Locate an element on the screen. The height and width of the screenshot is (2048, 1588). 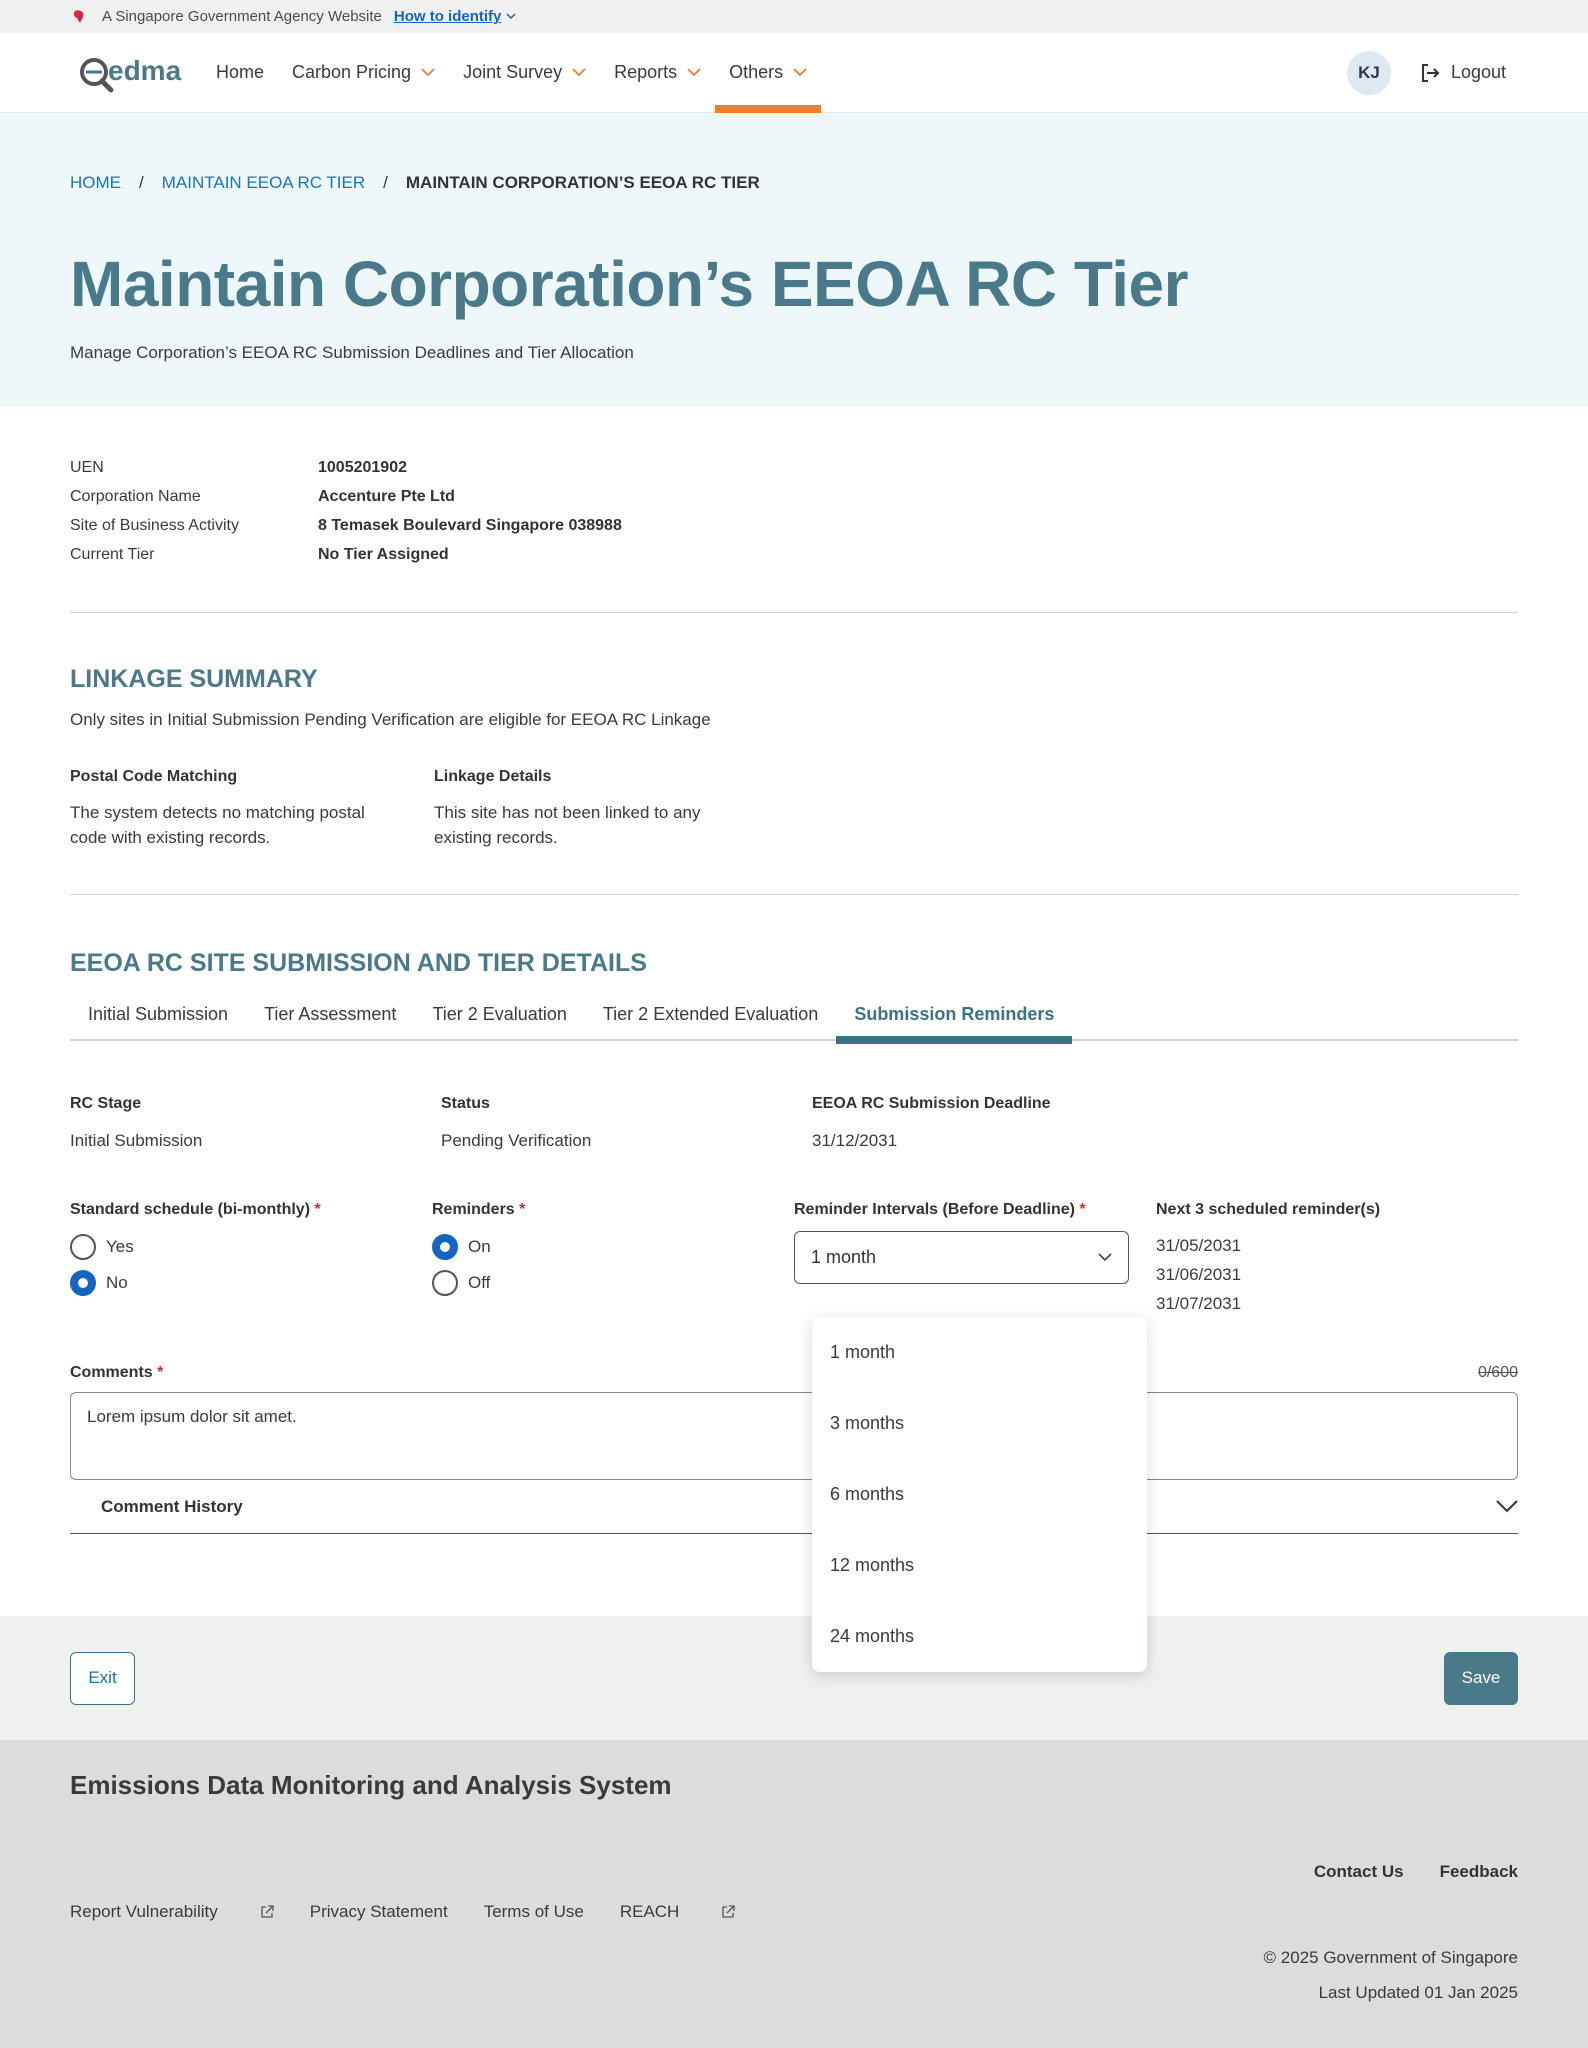
info-row-corporation-name: Corporation Name Accenture Pte Ltd is located at coordinates (794, 496).